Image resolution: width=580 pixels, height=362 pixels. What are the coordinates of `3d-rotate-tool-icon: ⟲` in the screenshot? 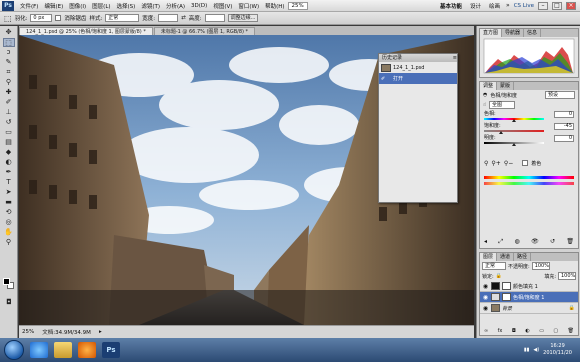 It's located at (9, 212).